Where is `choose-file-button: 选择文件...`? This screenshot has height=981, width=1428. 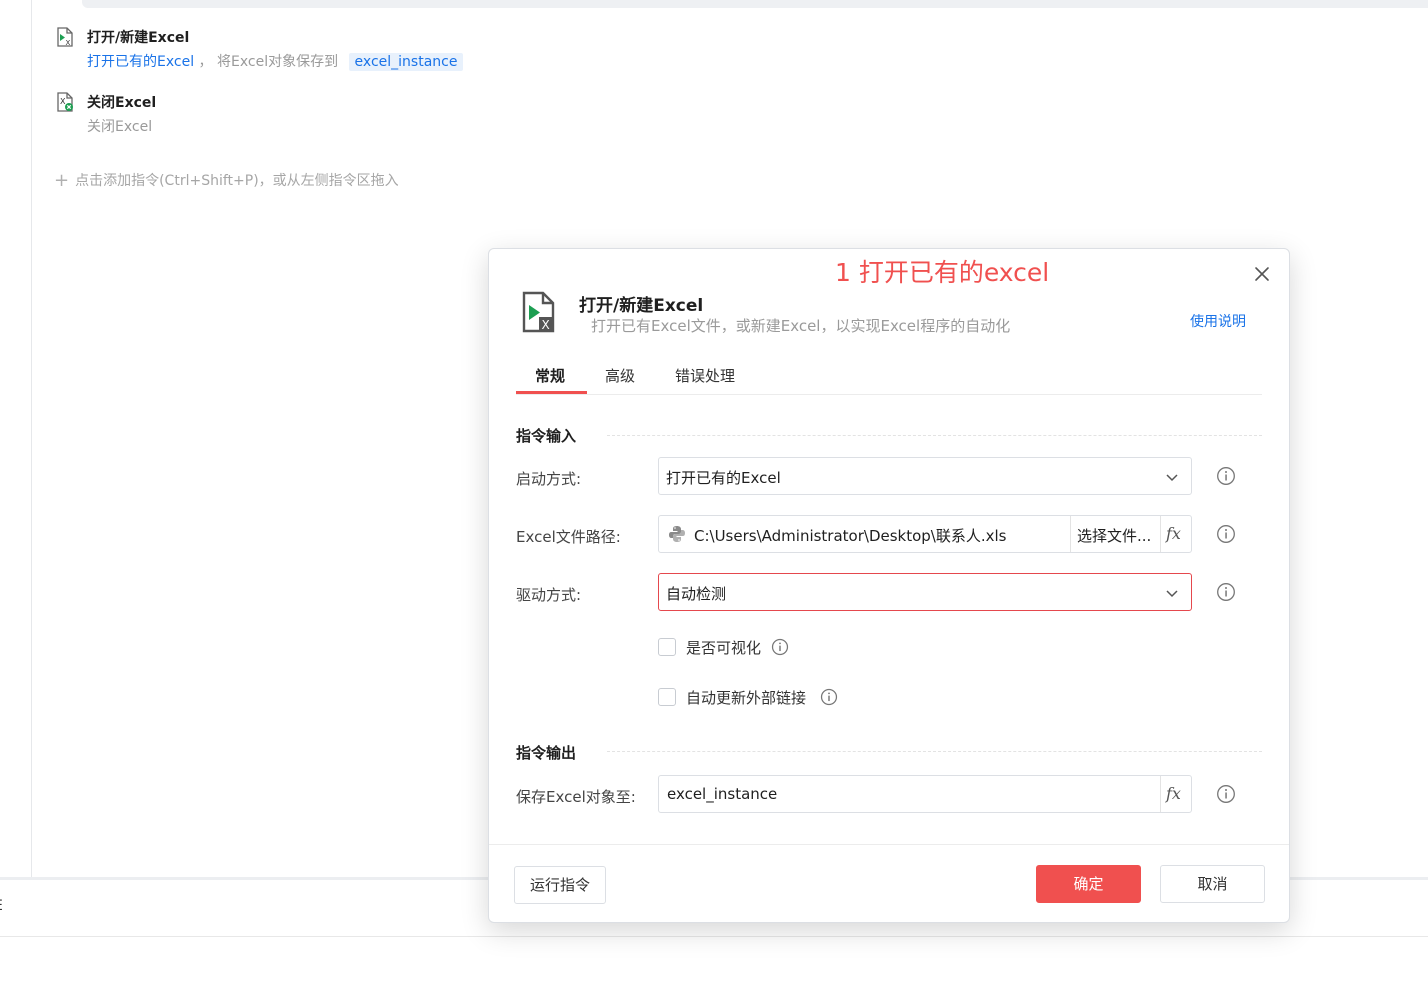
choose-file-button: 选择文件... is located at coordinates (1114, 535).